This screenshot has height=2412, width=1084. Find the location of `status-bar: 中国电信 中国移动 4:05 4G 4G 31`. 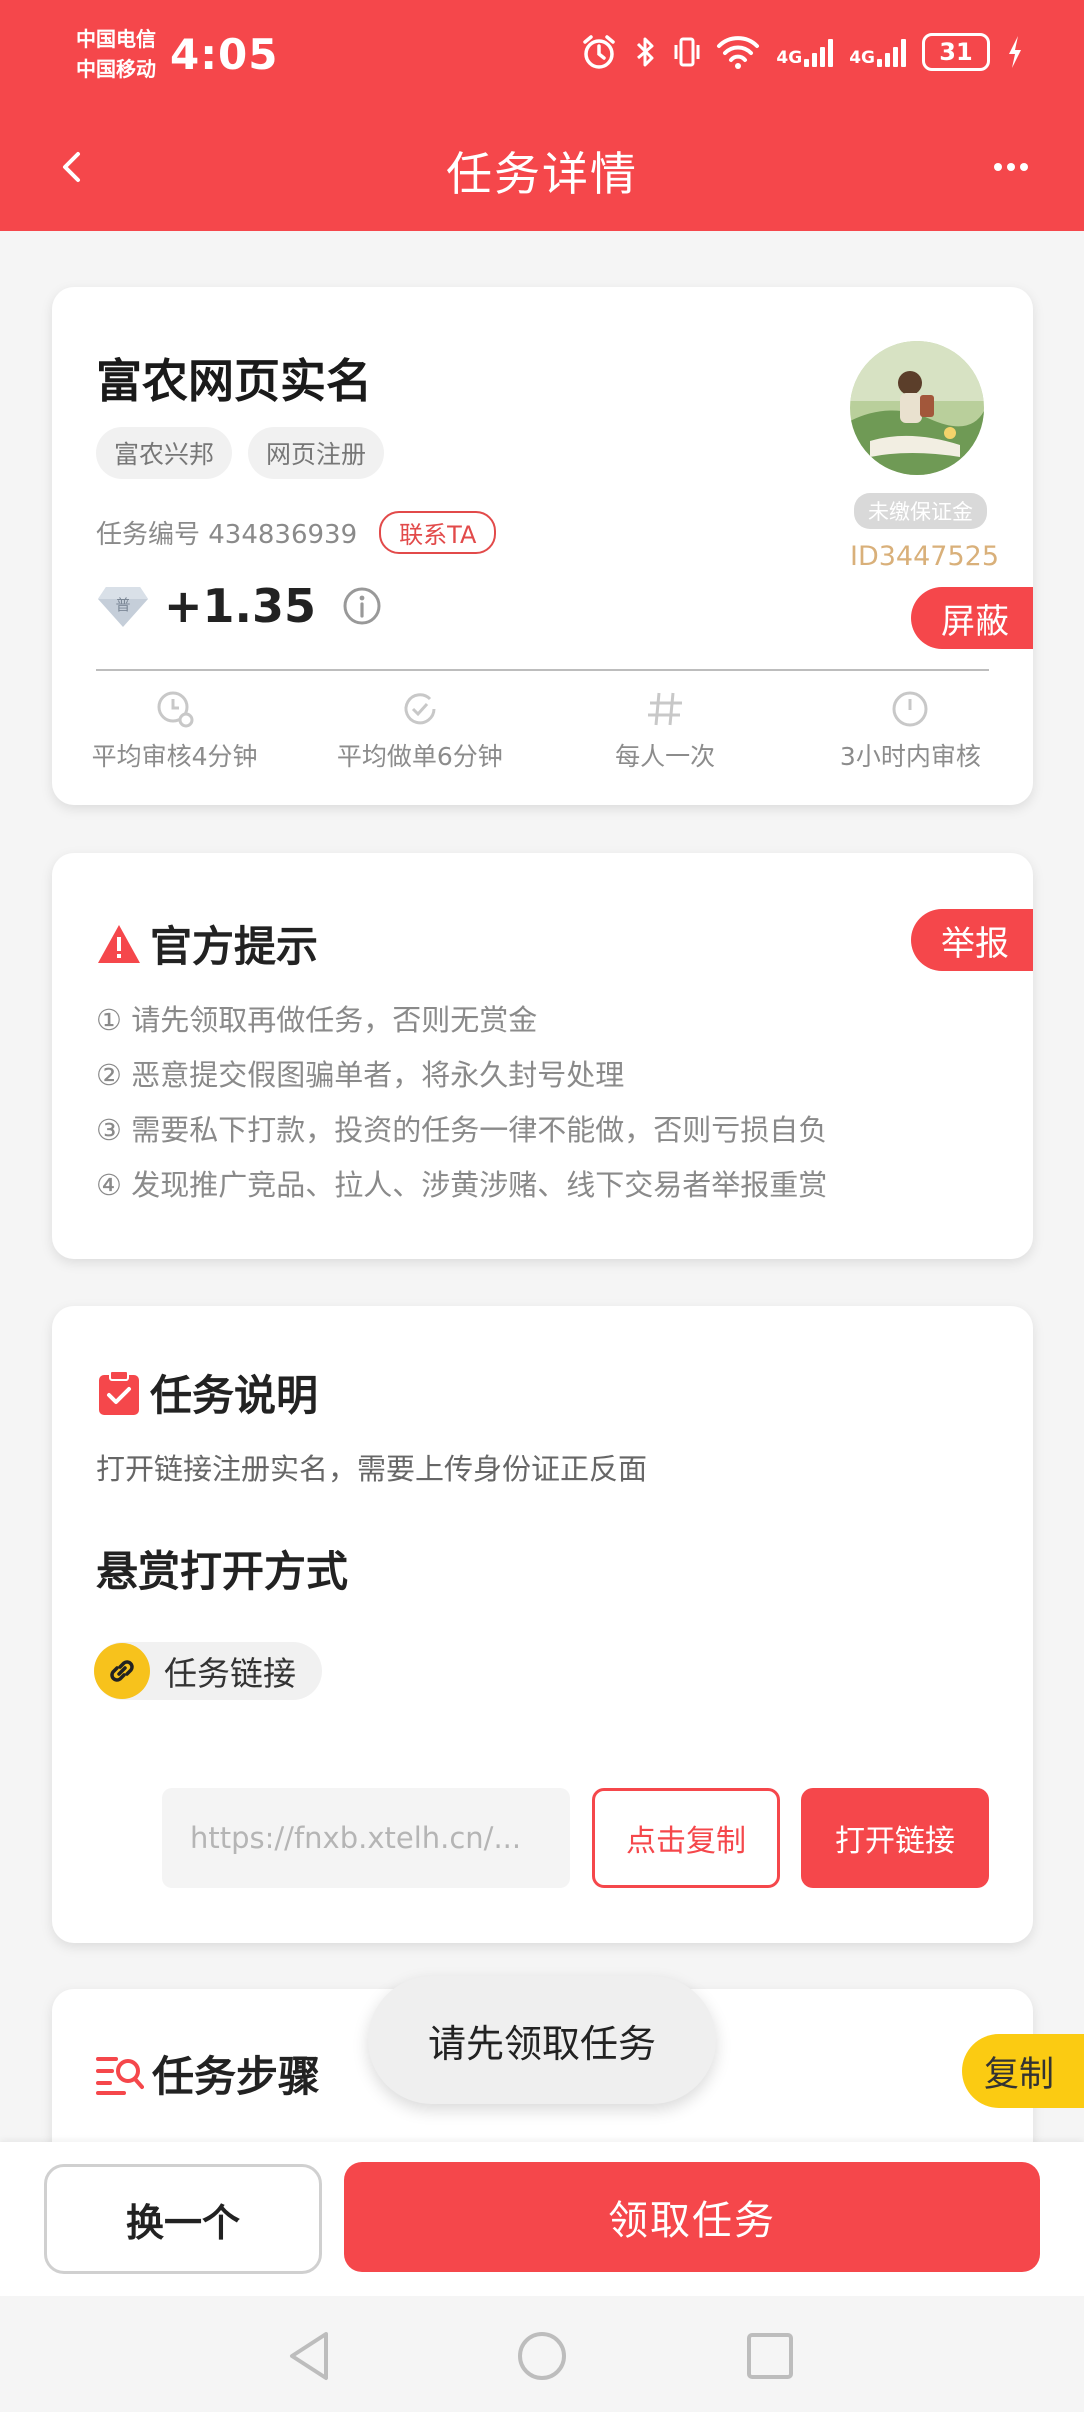

status-bar: 中国电信 中国移动 4:05 4G 4G 31 is located at coordinates (542, 55).